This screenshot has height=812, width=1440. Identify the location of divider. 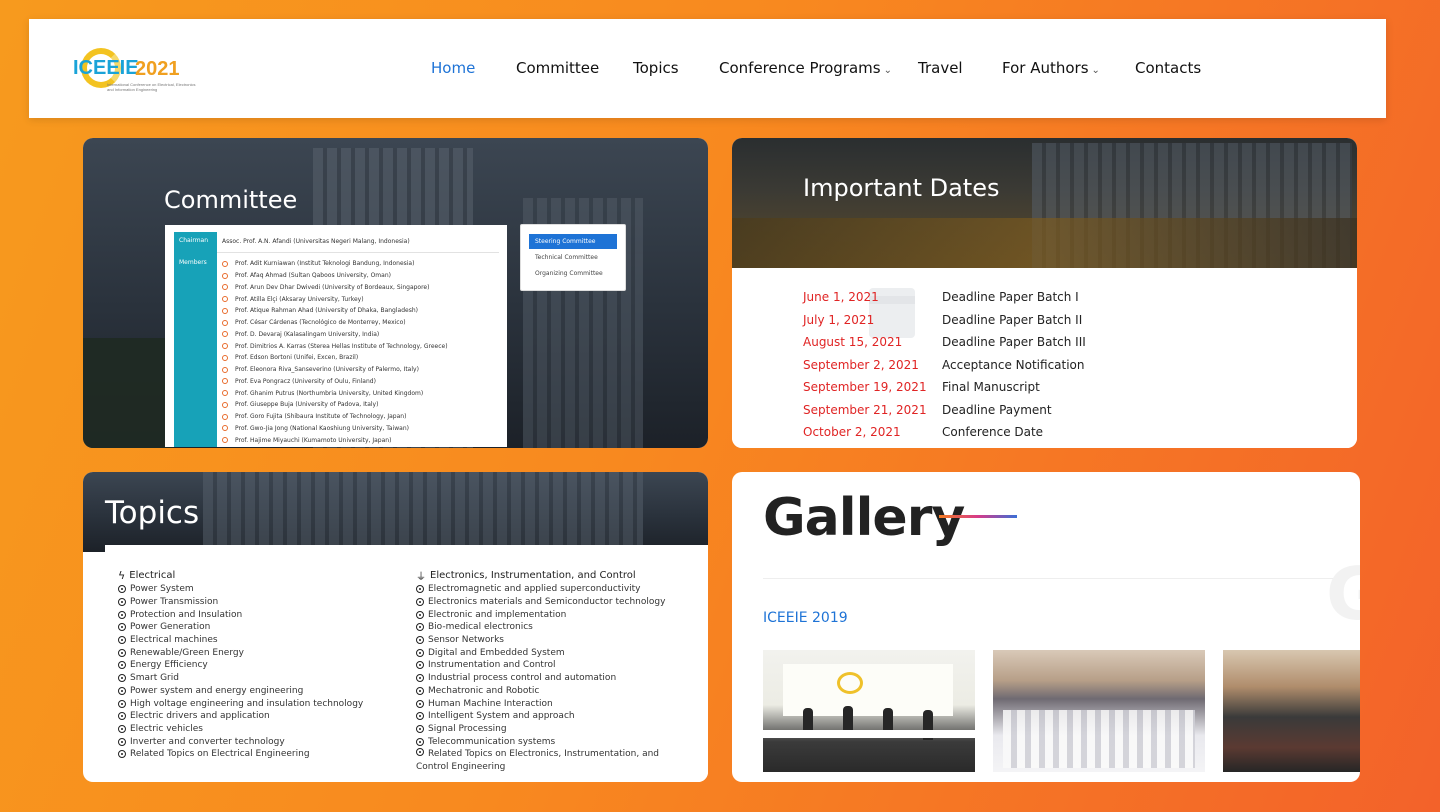
(358, 252).